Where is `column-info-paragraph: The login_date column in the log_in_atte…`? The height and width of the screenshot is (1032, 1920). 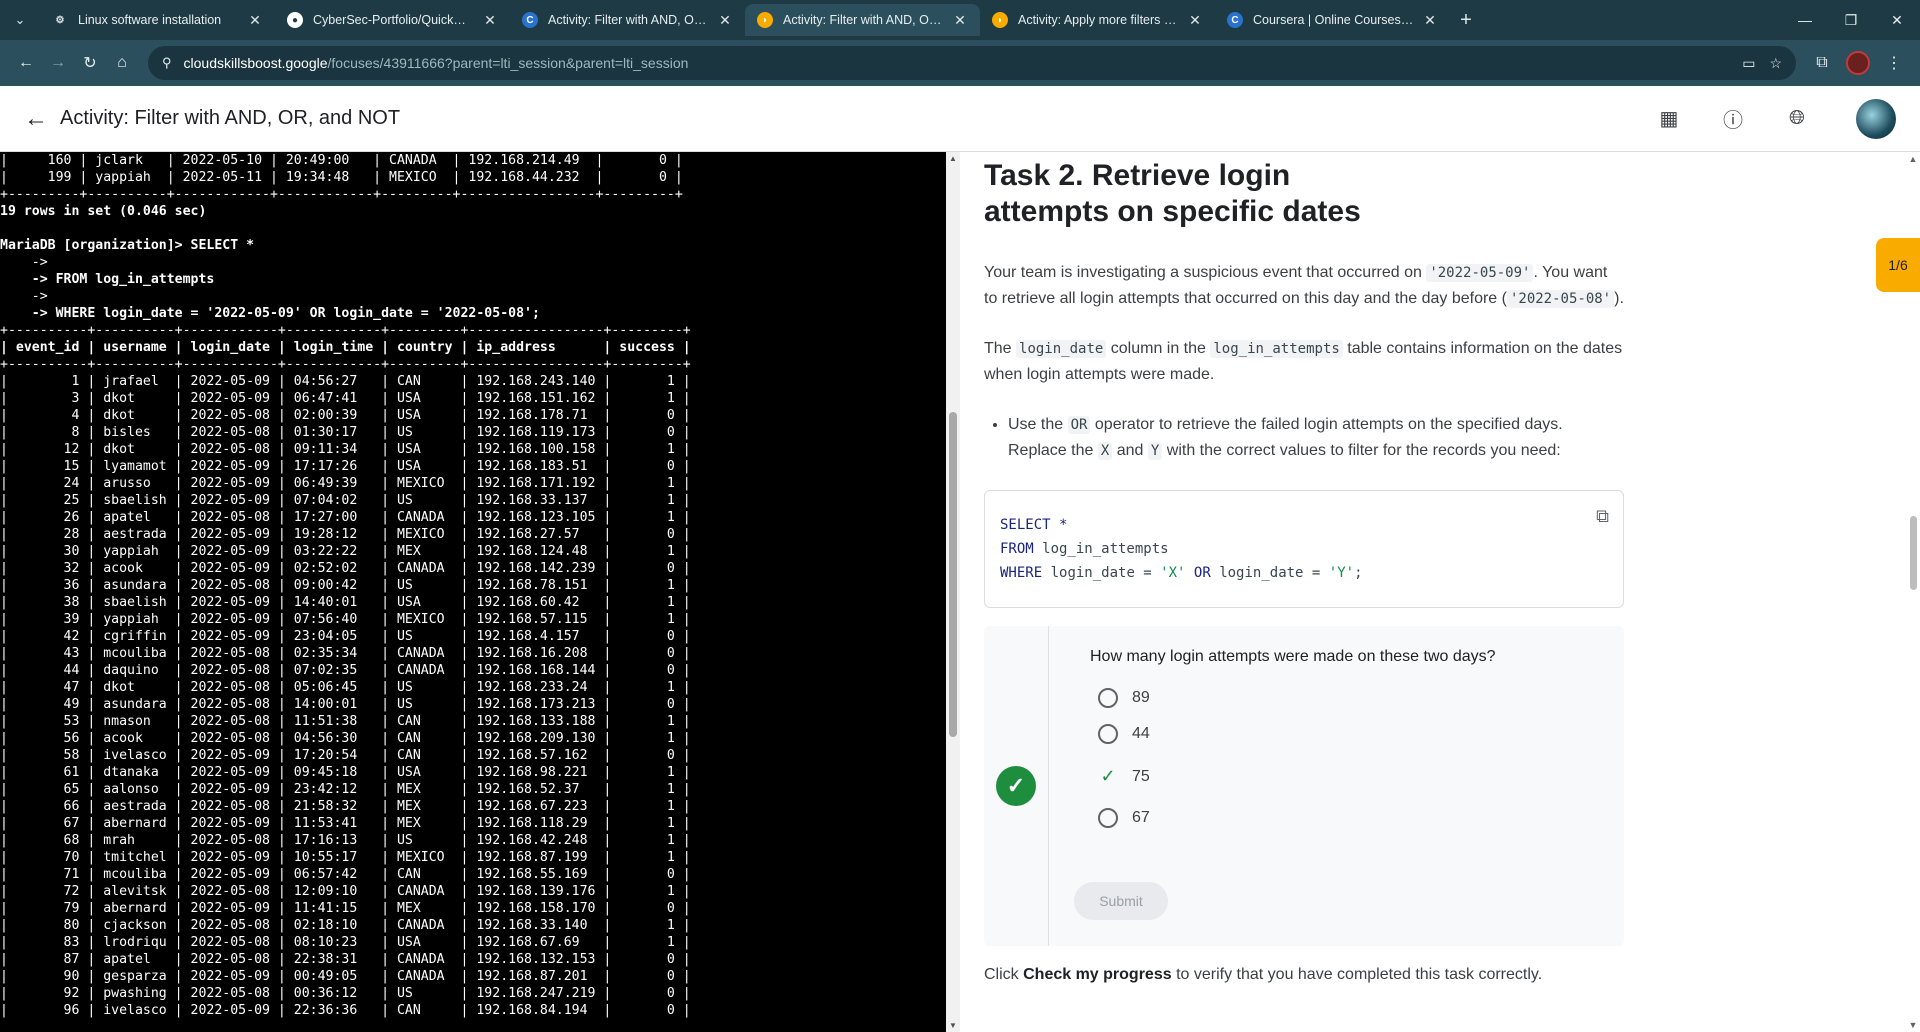 column-info-paragraph: The login_date column in the log_in_atte… is located at coordinates (1303, 361).